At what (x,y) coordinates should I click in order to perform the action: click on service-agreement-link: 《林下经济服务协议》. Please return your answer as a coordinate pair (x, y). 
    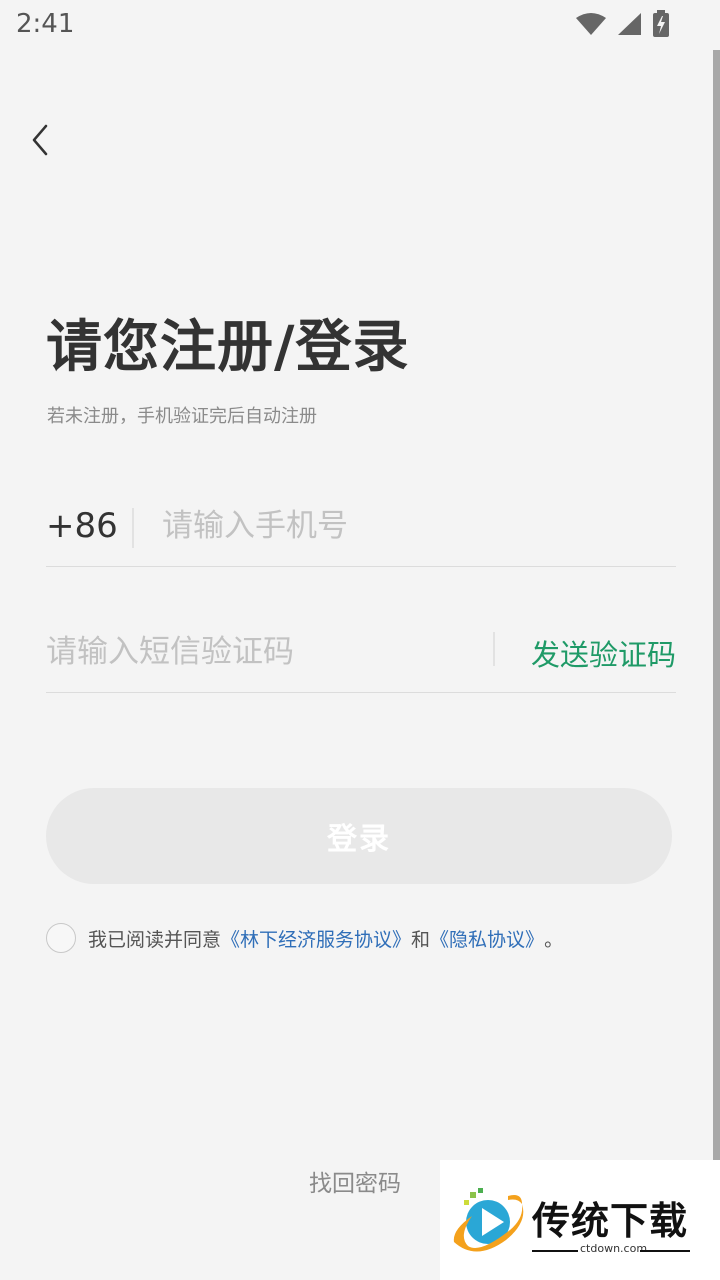
    Looking at the image, I should click on (316, 938).